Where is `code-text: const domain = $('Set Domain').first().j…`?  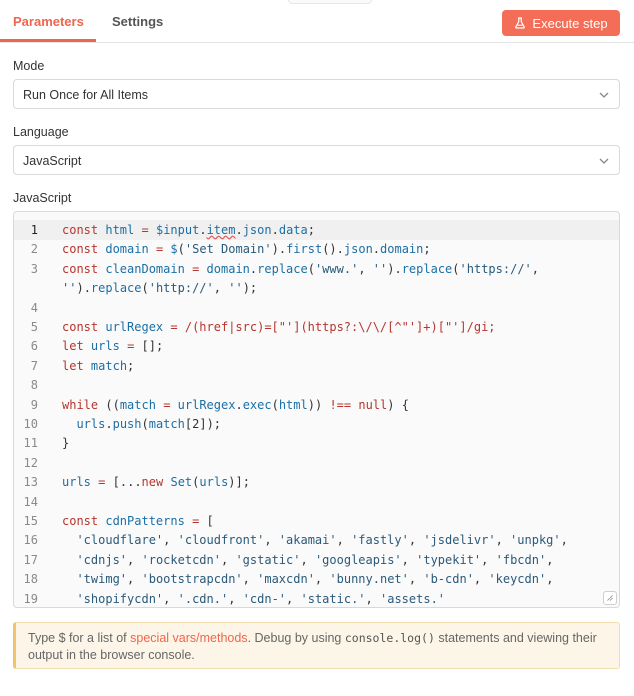 code-text: const domain = $('Set Domain').first().j… is located at coordinates (246, 249).